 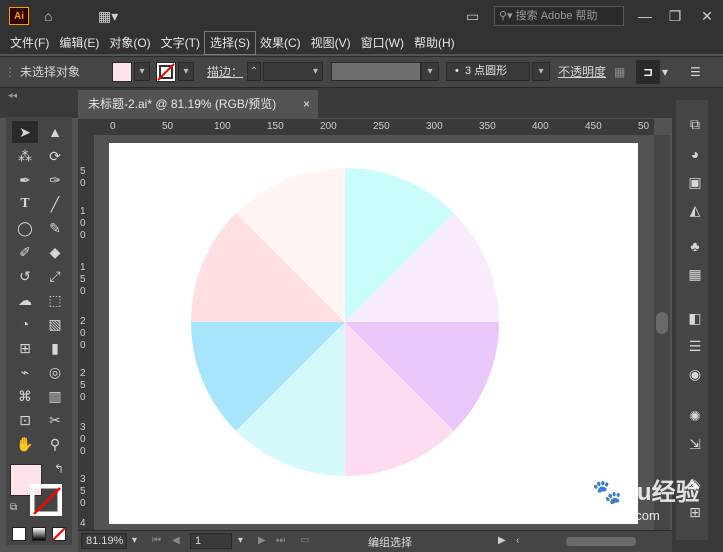 I want to click on transparency-panel-icon: ◧, so click(x=695, y=318).